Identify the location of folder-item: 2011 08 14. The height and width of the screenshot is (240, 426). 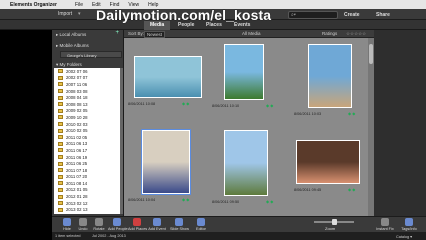
(87, 183).